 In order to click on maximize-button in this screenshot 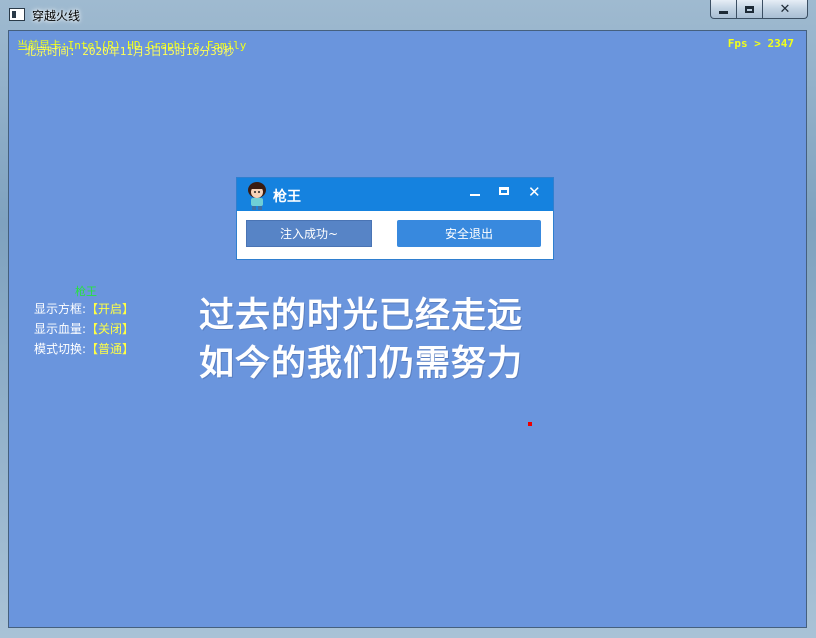, I will do `click(750, 9)`.